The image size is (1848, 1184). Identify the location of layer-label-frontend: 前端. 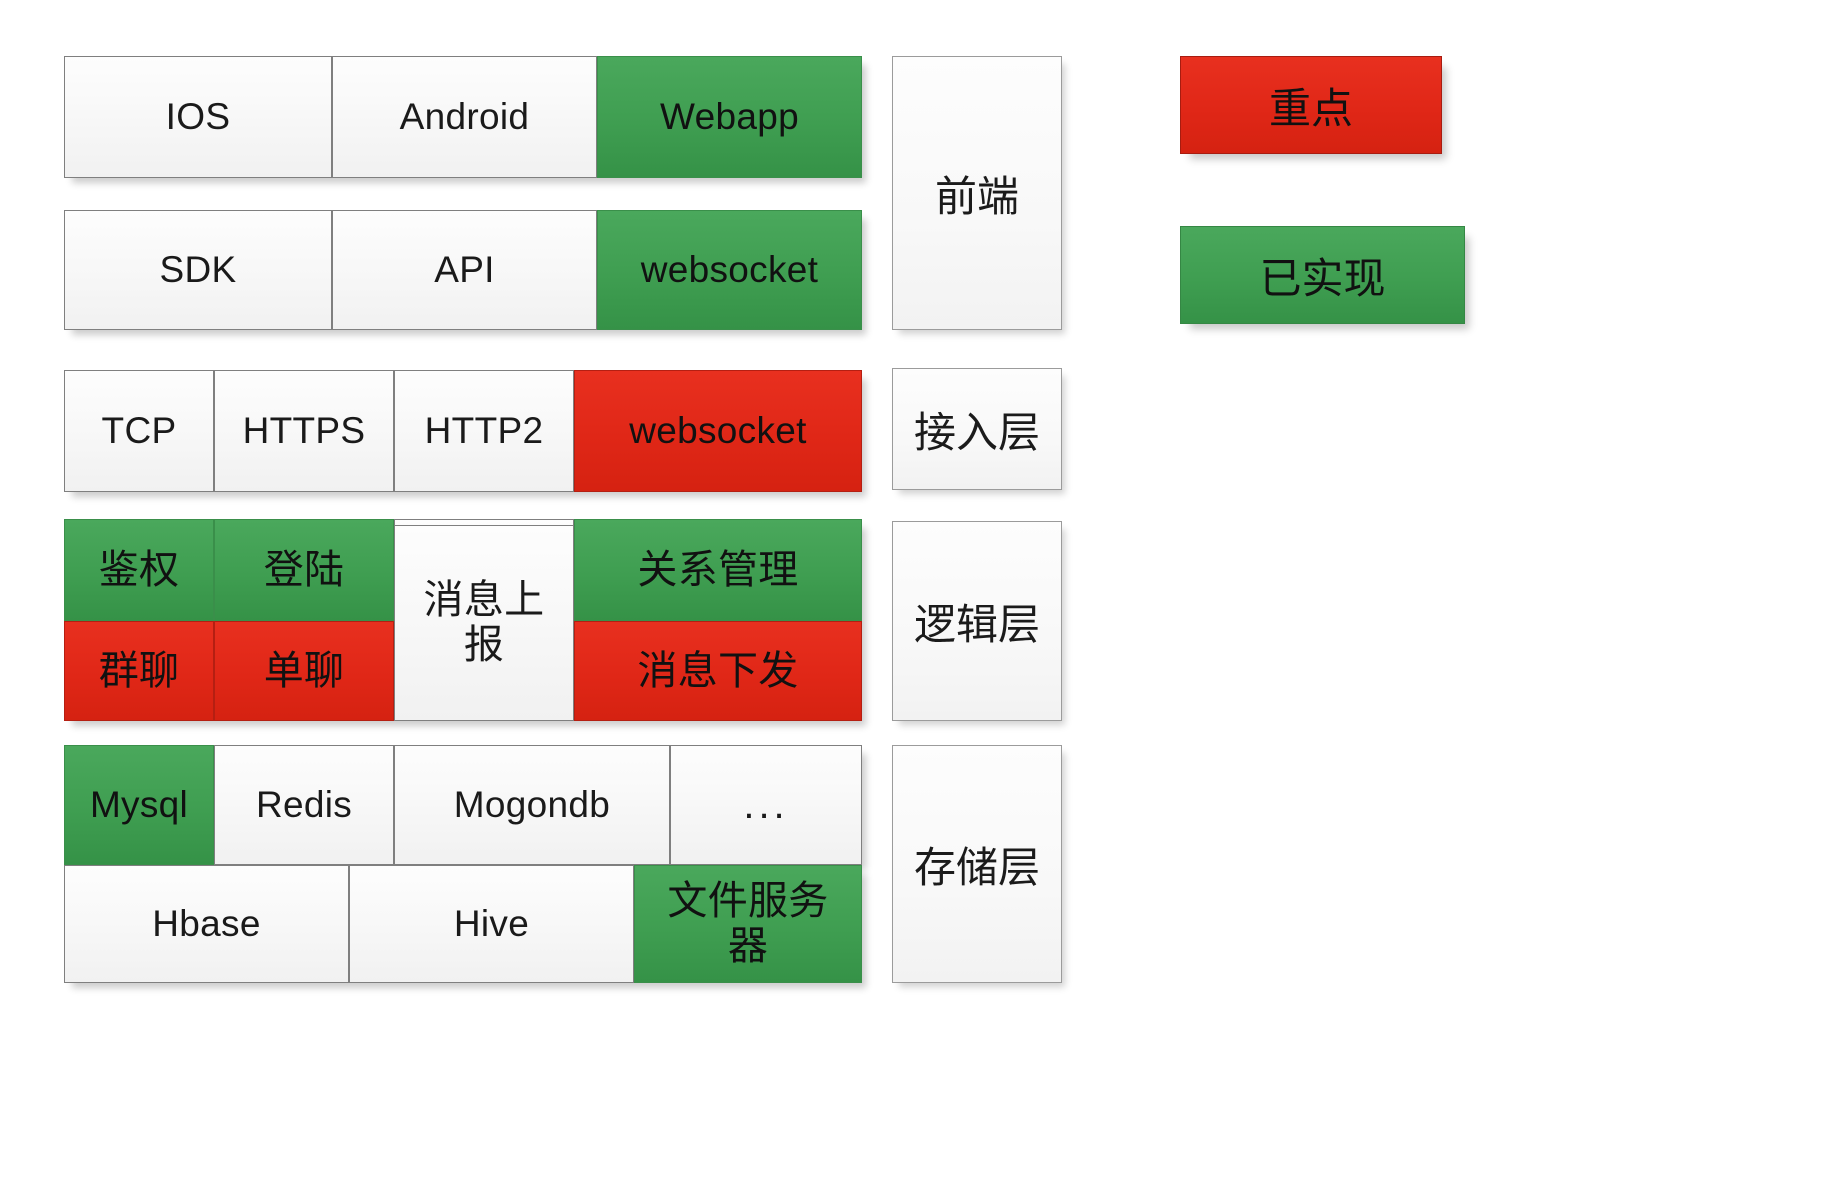
(977, 193).